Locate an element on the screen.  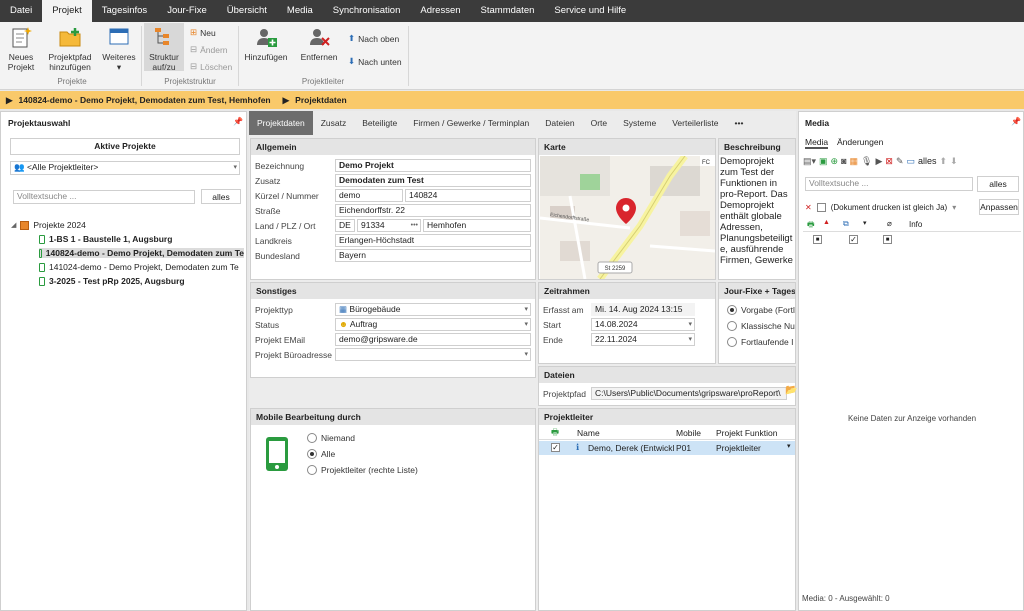
media-search-all-button: alles is located at coordinates (998, 184).